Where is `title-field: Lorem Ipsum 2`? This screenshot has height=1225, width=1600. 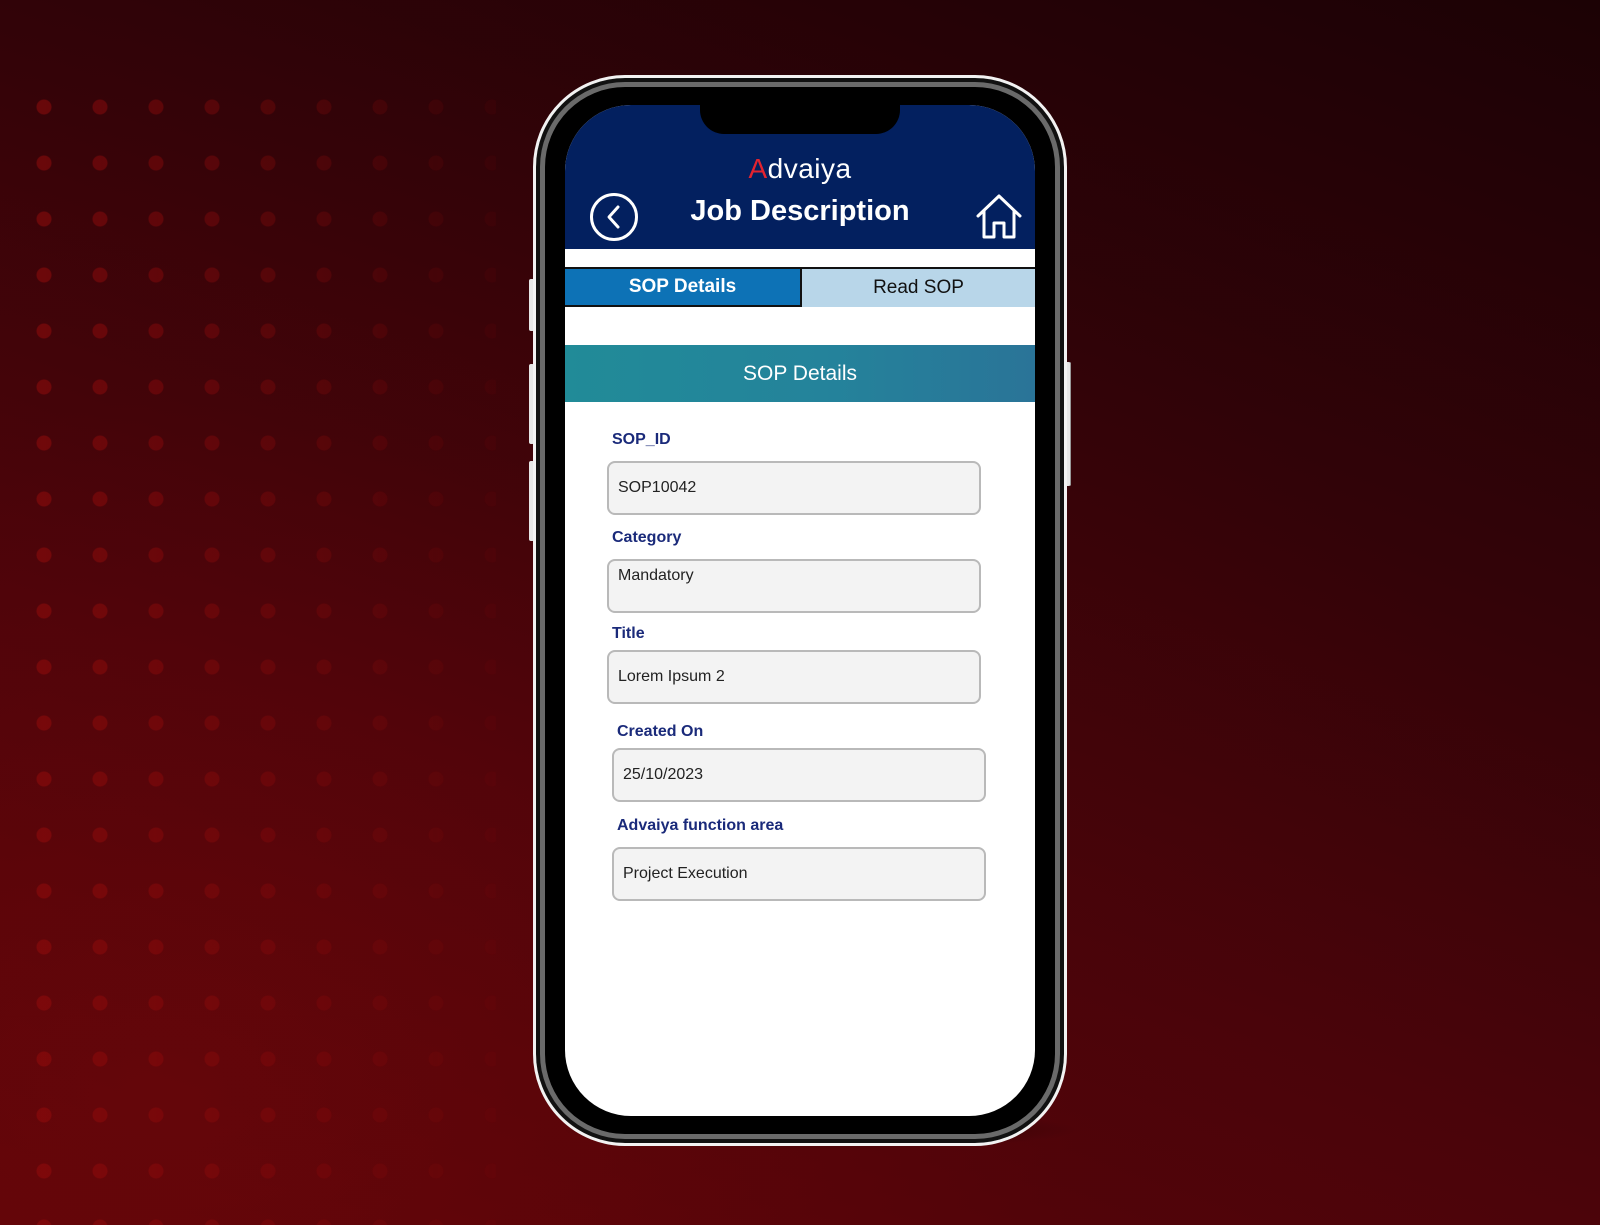 title-field: Lorem Ipsum 2 is located at coordinates (794, 677).